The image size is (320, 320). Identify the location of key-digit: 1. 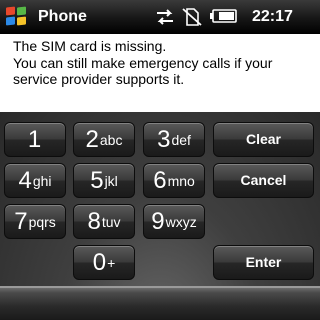
(34, 139).